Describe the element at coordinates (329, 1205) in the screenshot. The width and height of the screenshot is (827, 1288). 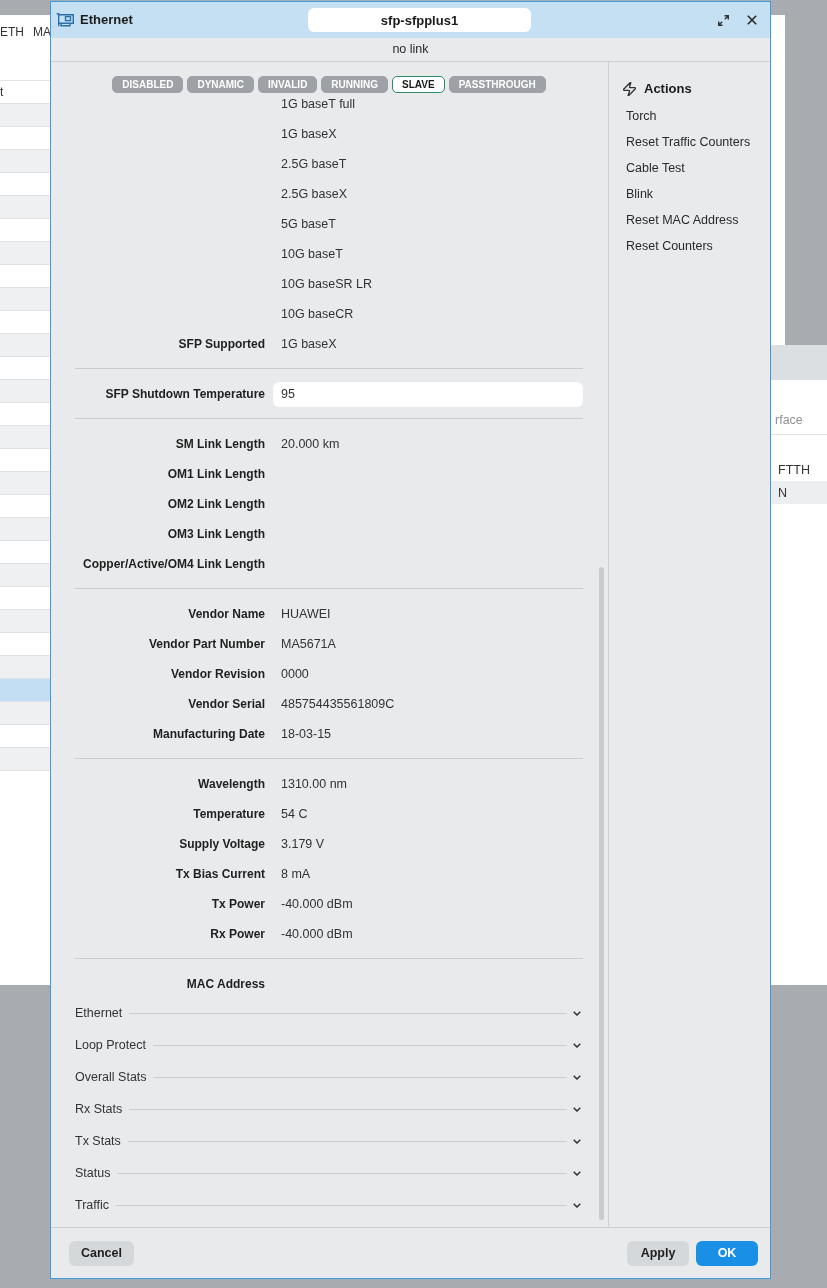
I see `section-header: Traffic` at that location.